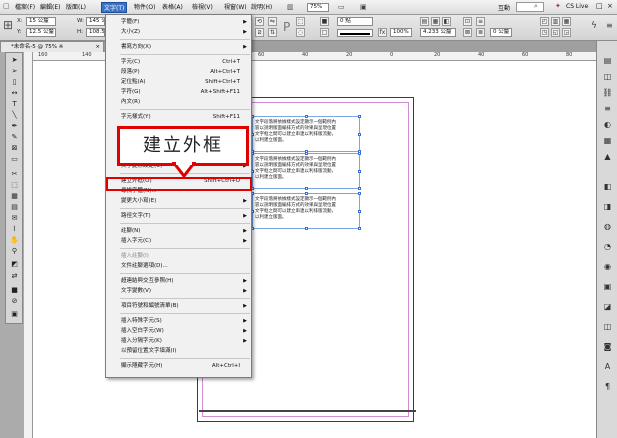 The width and height of the screenshot is (617, 438). I want to click on document-tab: *未命名-5 @ 75% ※ ×, so click(52, 46).